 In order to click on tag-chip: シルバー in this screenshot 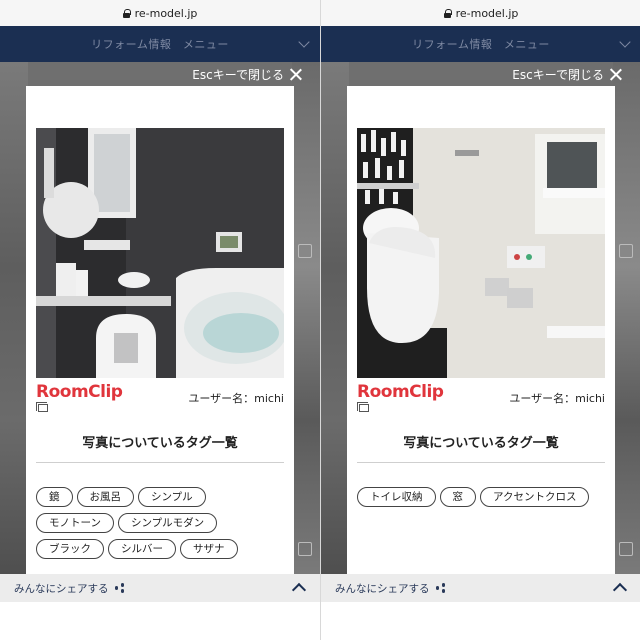, I will do `click(142, 549)`.